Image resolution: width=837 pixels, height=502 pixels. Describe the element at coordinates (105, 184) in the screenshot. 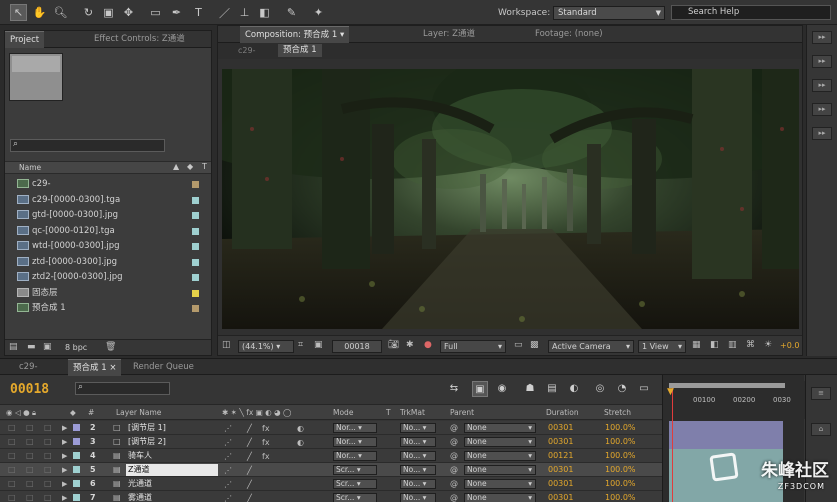

I see `project-item: c29-` at that location.